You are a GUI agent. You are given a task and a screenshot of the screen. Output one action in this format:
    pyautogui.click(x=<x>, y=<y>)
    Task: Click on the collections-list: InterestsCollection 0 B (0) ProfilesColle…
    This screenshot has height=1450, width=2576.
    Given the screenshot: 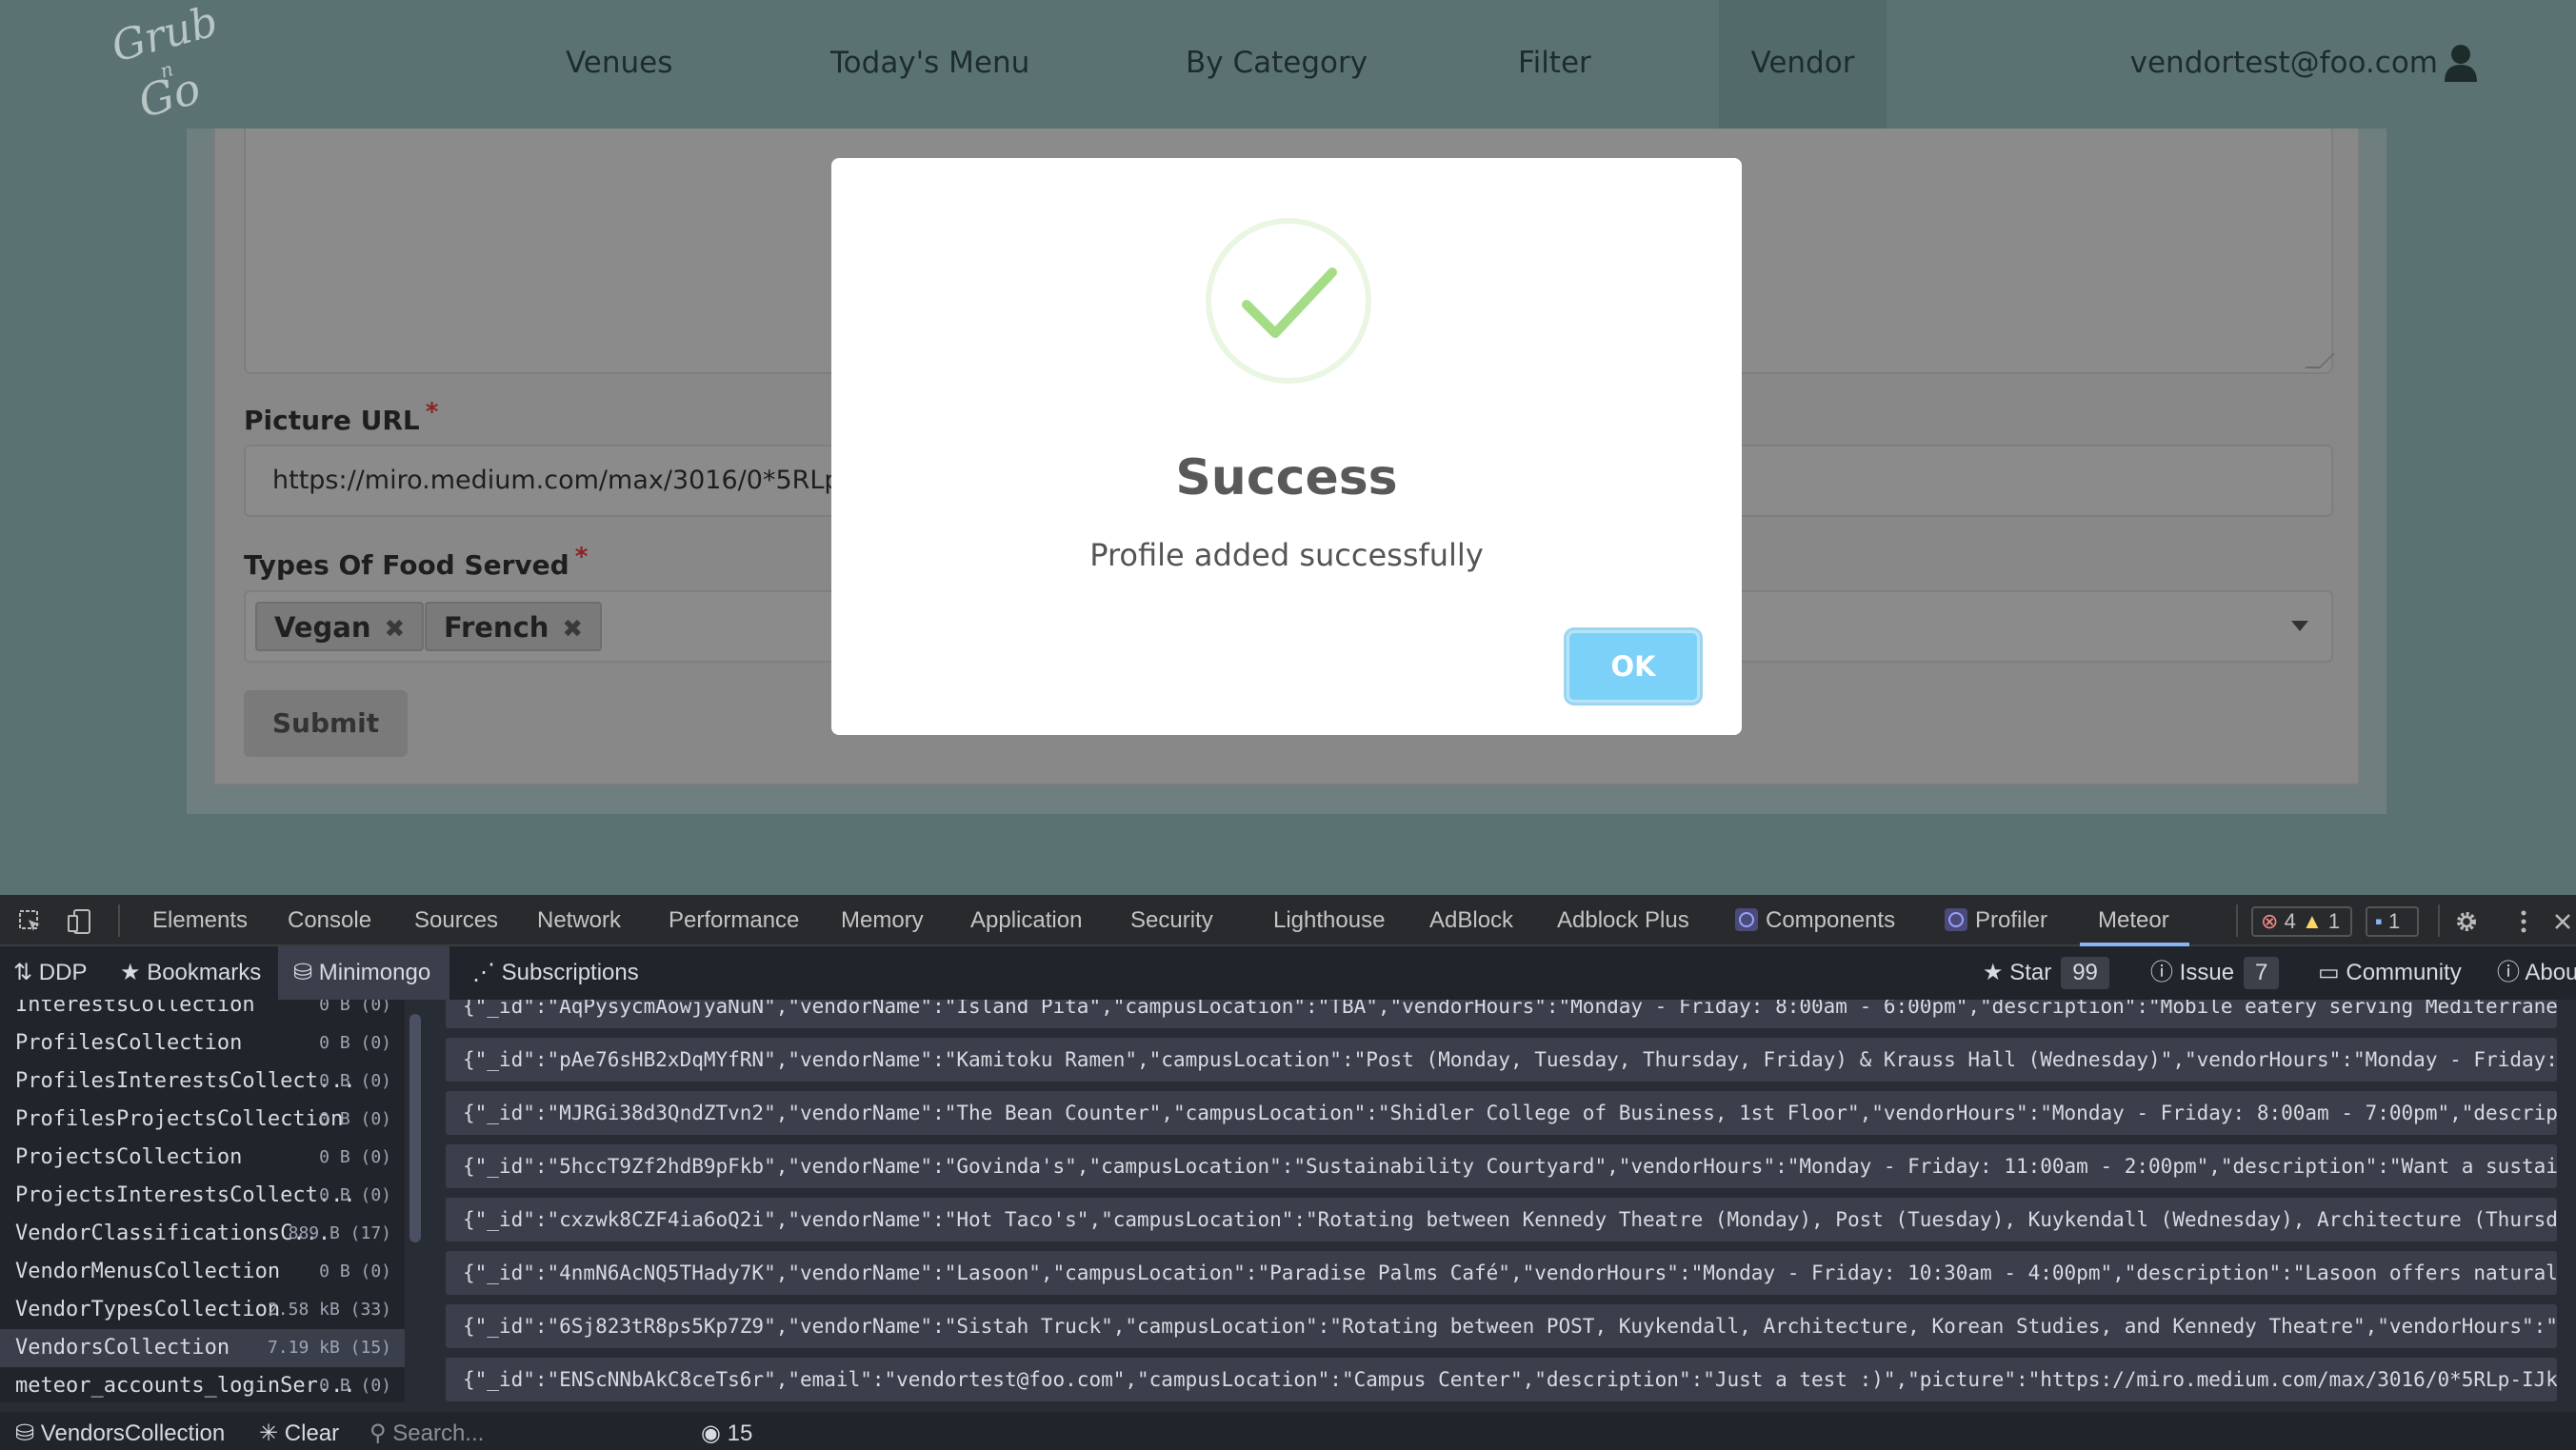 What is the action you would take?
    pyautogui.click(x=202, y=1201)
    